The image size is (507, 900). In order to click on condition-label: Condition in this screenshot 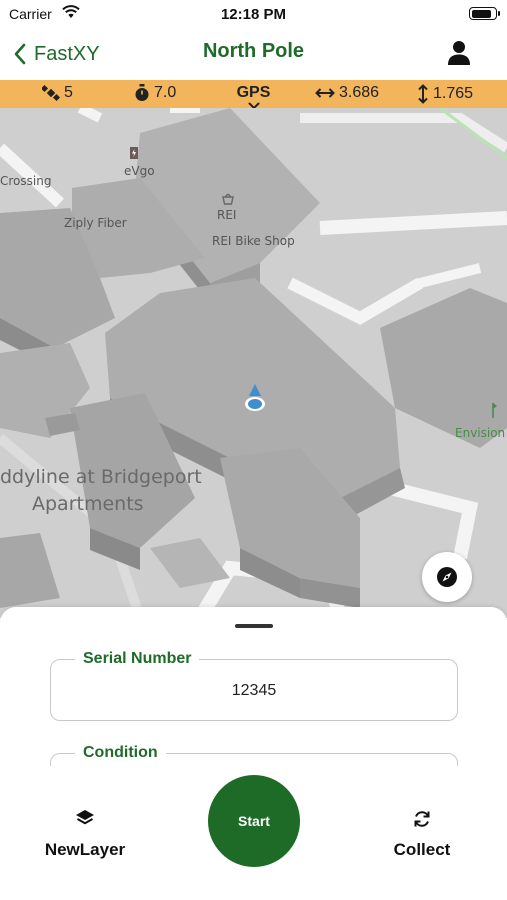, I will do `click(120, 753)`.